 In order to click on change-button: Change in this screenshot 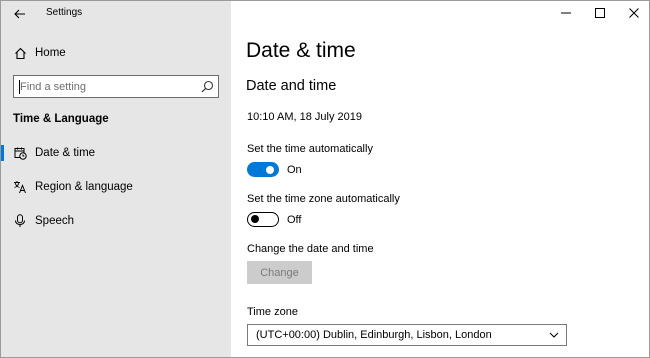, I will do `click(279, 272)`.